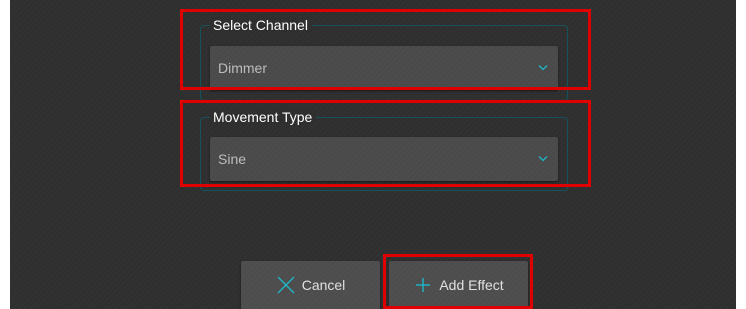  Describe the element at coordinates (232, 159) in the screenshot. I see `movement-type-select-value: Sine` at that location.